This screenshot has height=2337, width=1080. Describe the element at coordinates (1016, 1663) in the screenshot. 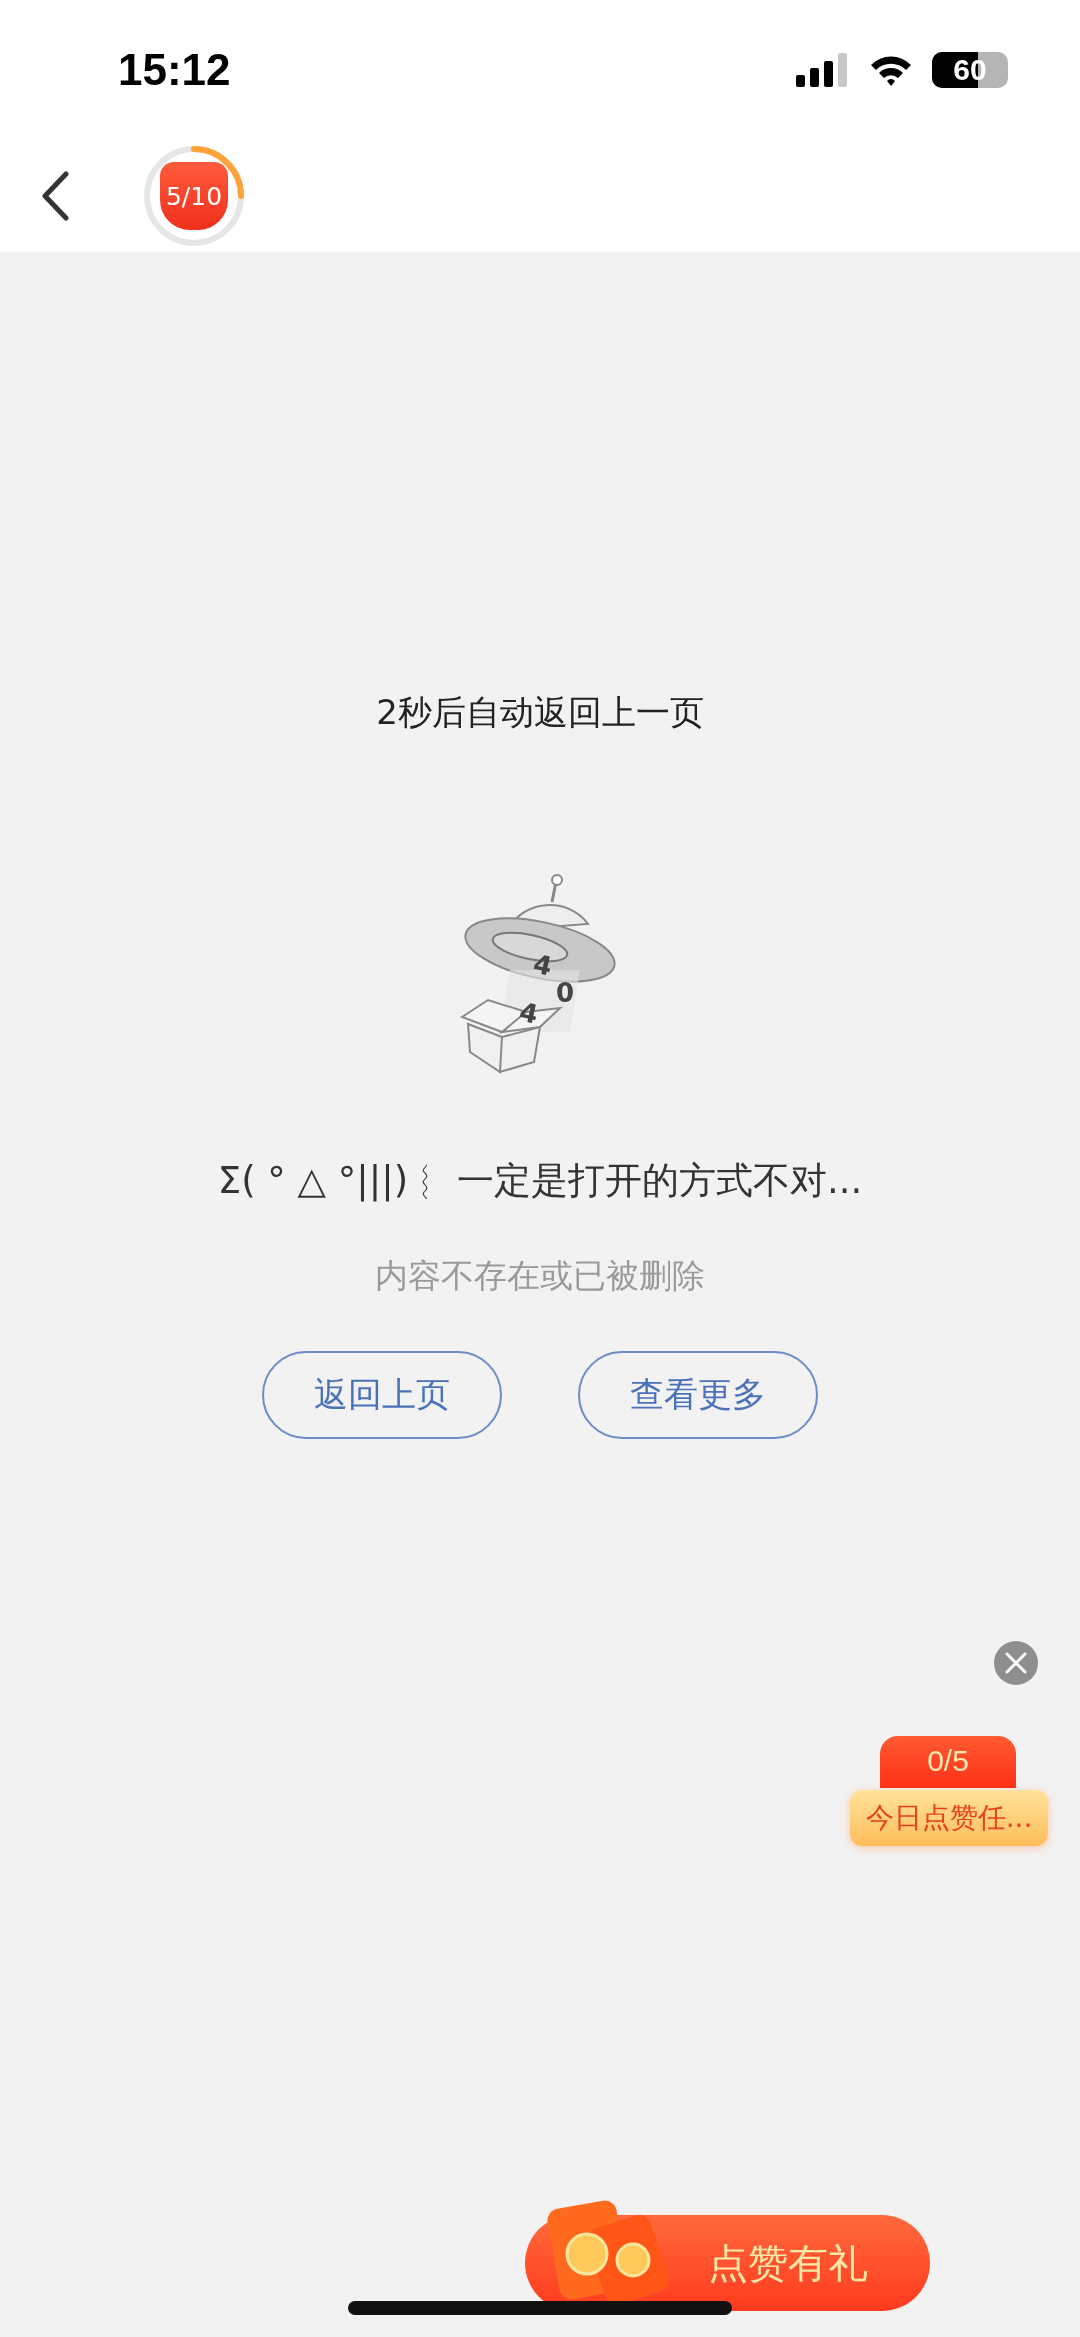

I see `close-icon` at that location.